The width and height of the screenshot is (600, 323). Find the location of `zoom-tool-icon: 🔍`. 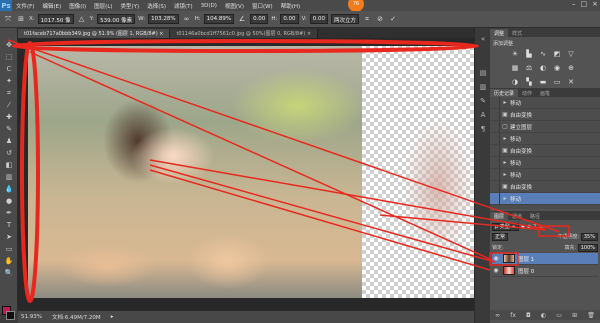

zoom-tool-icon: 🔍 is located at coordinates (9, 273).